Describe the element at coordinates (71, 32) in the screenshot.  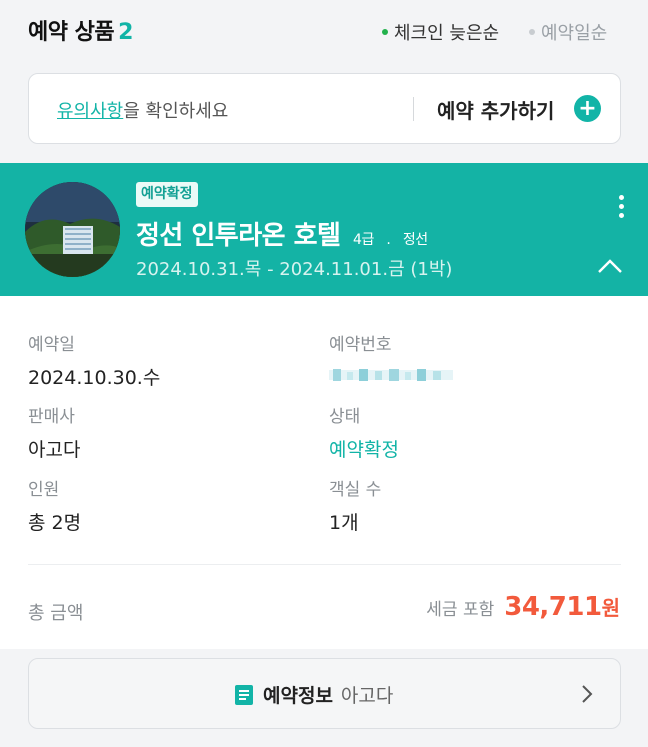
I see `page-title-text: 예약 상품` at that location.